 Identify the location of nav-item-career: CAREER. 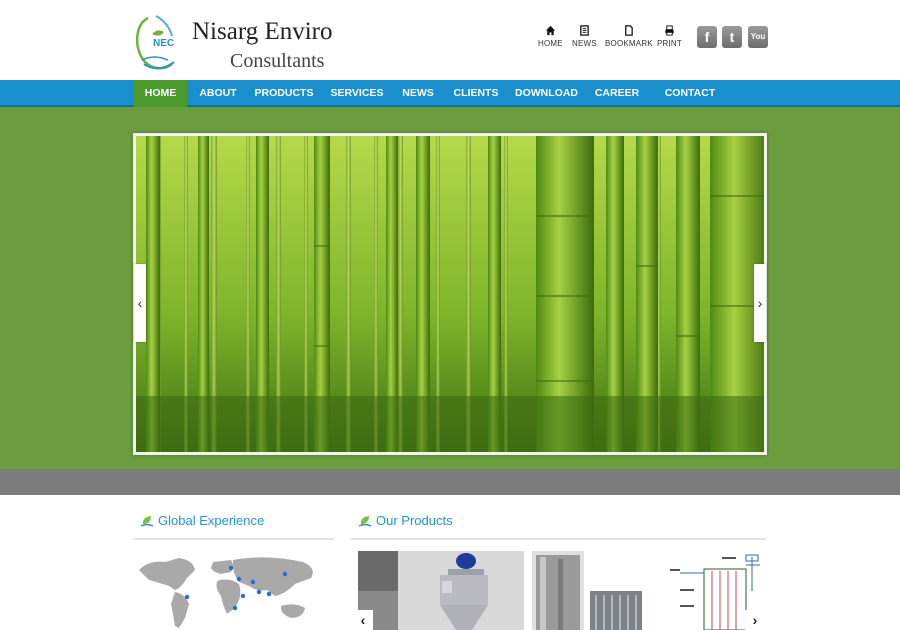
(617, 93).